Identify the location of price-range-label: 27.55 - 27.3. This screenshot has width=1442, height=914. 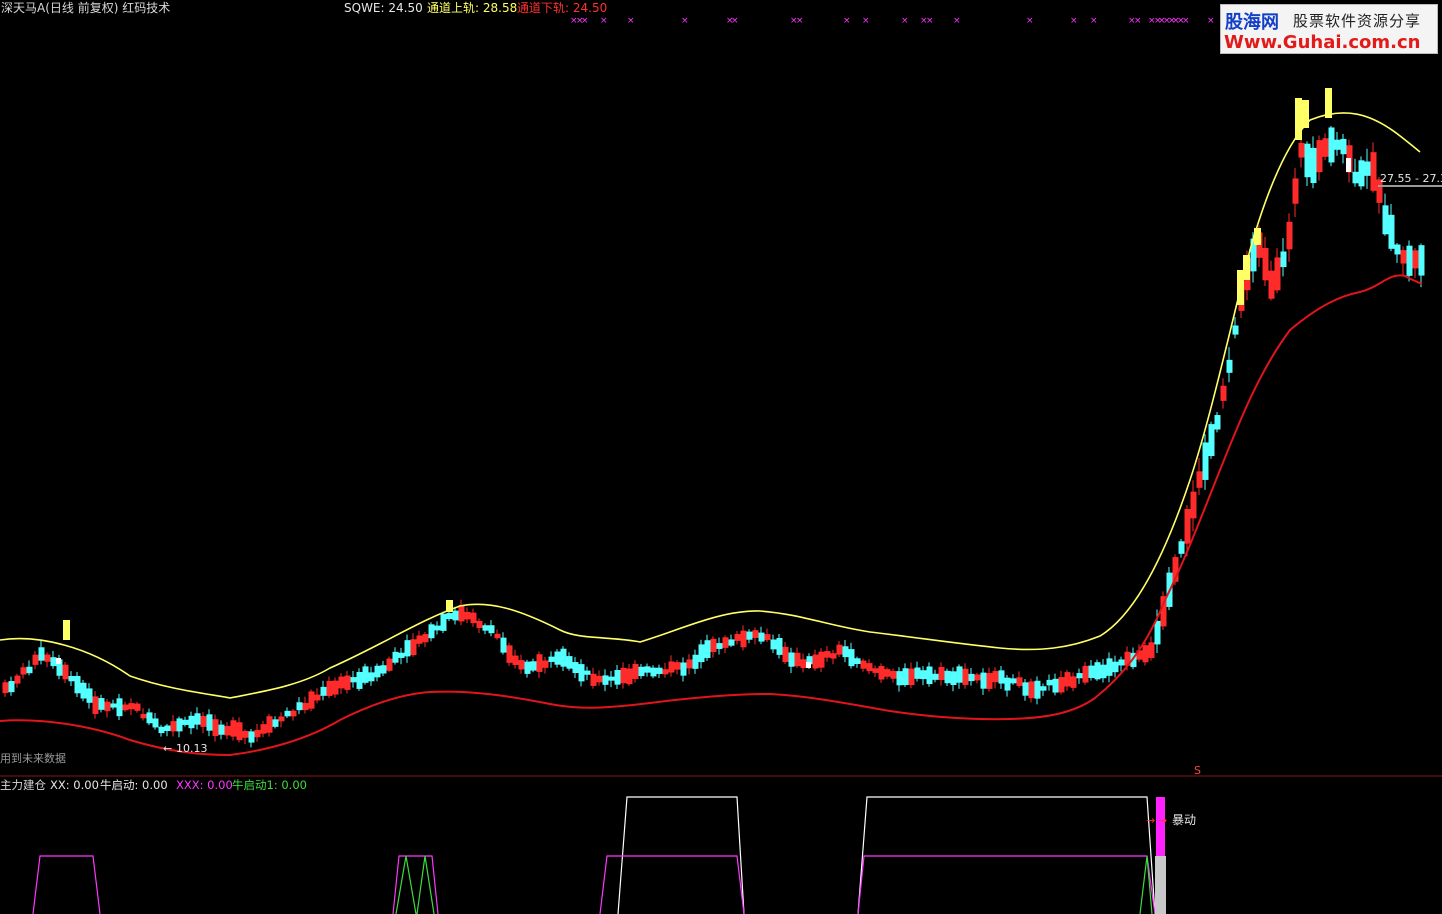
(1411, 178).